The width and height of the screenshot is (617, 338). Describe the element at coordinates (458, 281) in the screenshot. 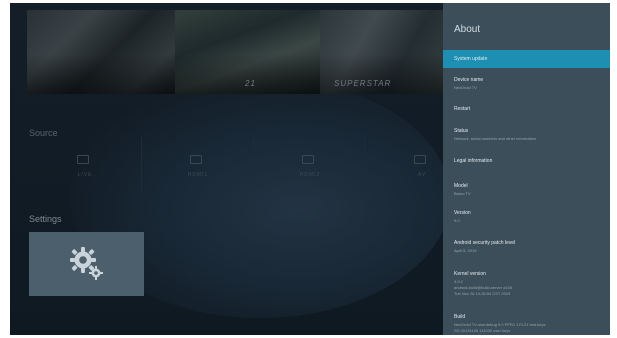

I see `menu-item-subtitle: 4.9.2` at that location.